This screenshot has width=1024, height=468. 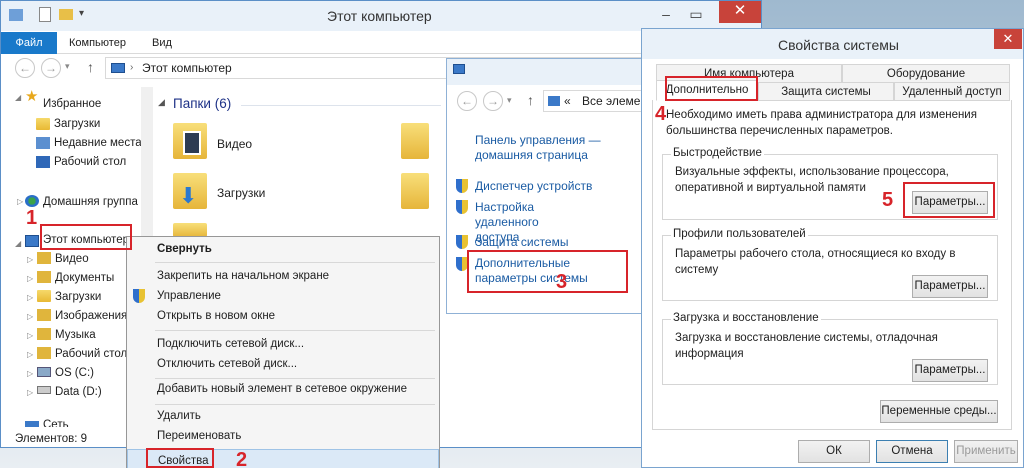 I want to click on menu-item-manage: Управление, so click(x=283, y=296).